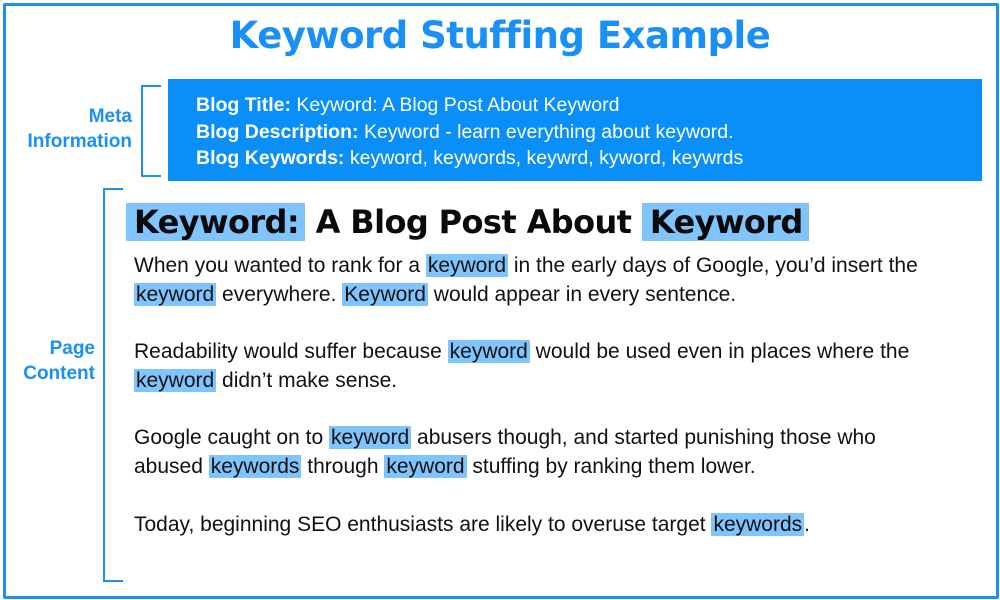 The height and width of the screenshot is (600, 1000). I want to click on text-run: would be used even in places where the, so click(719, 352).